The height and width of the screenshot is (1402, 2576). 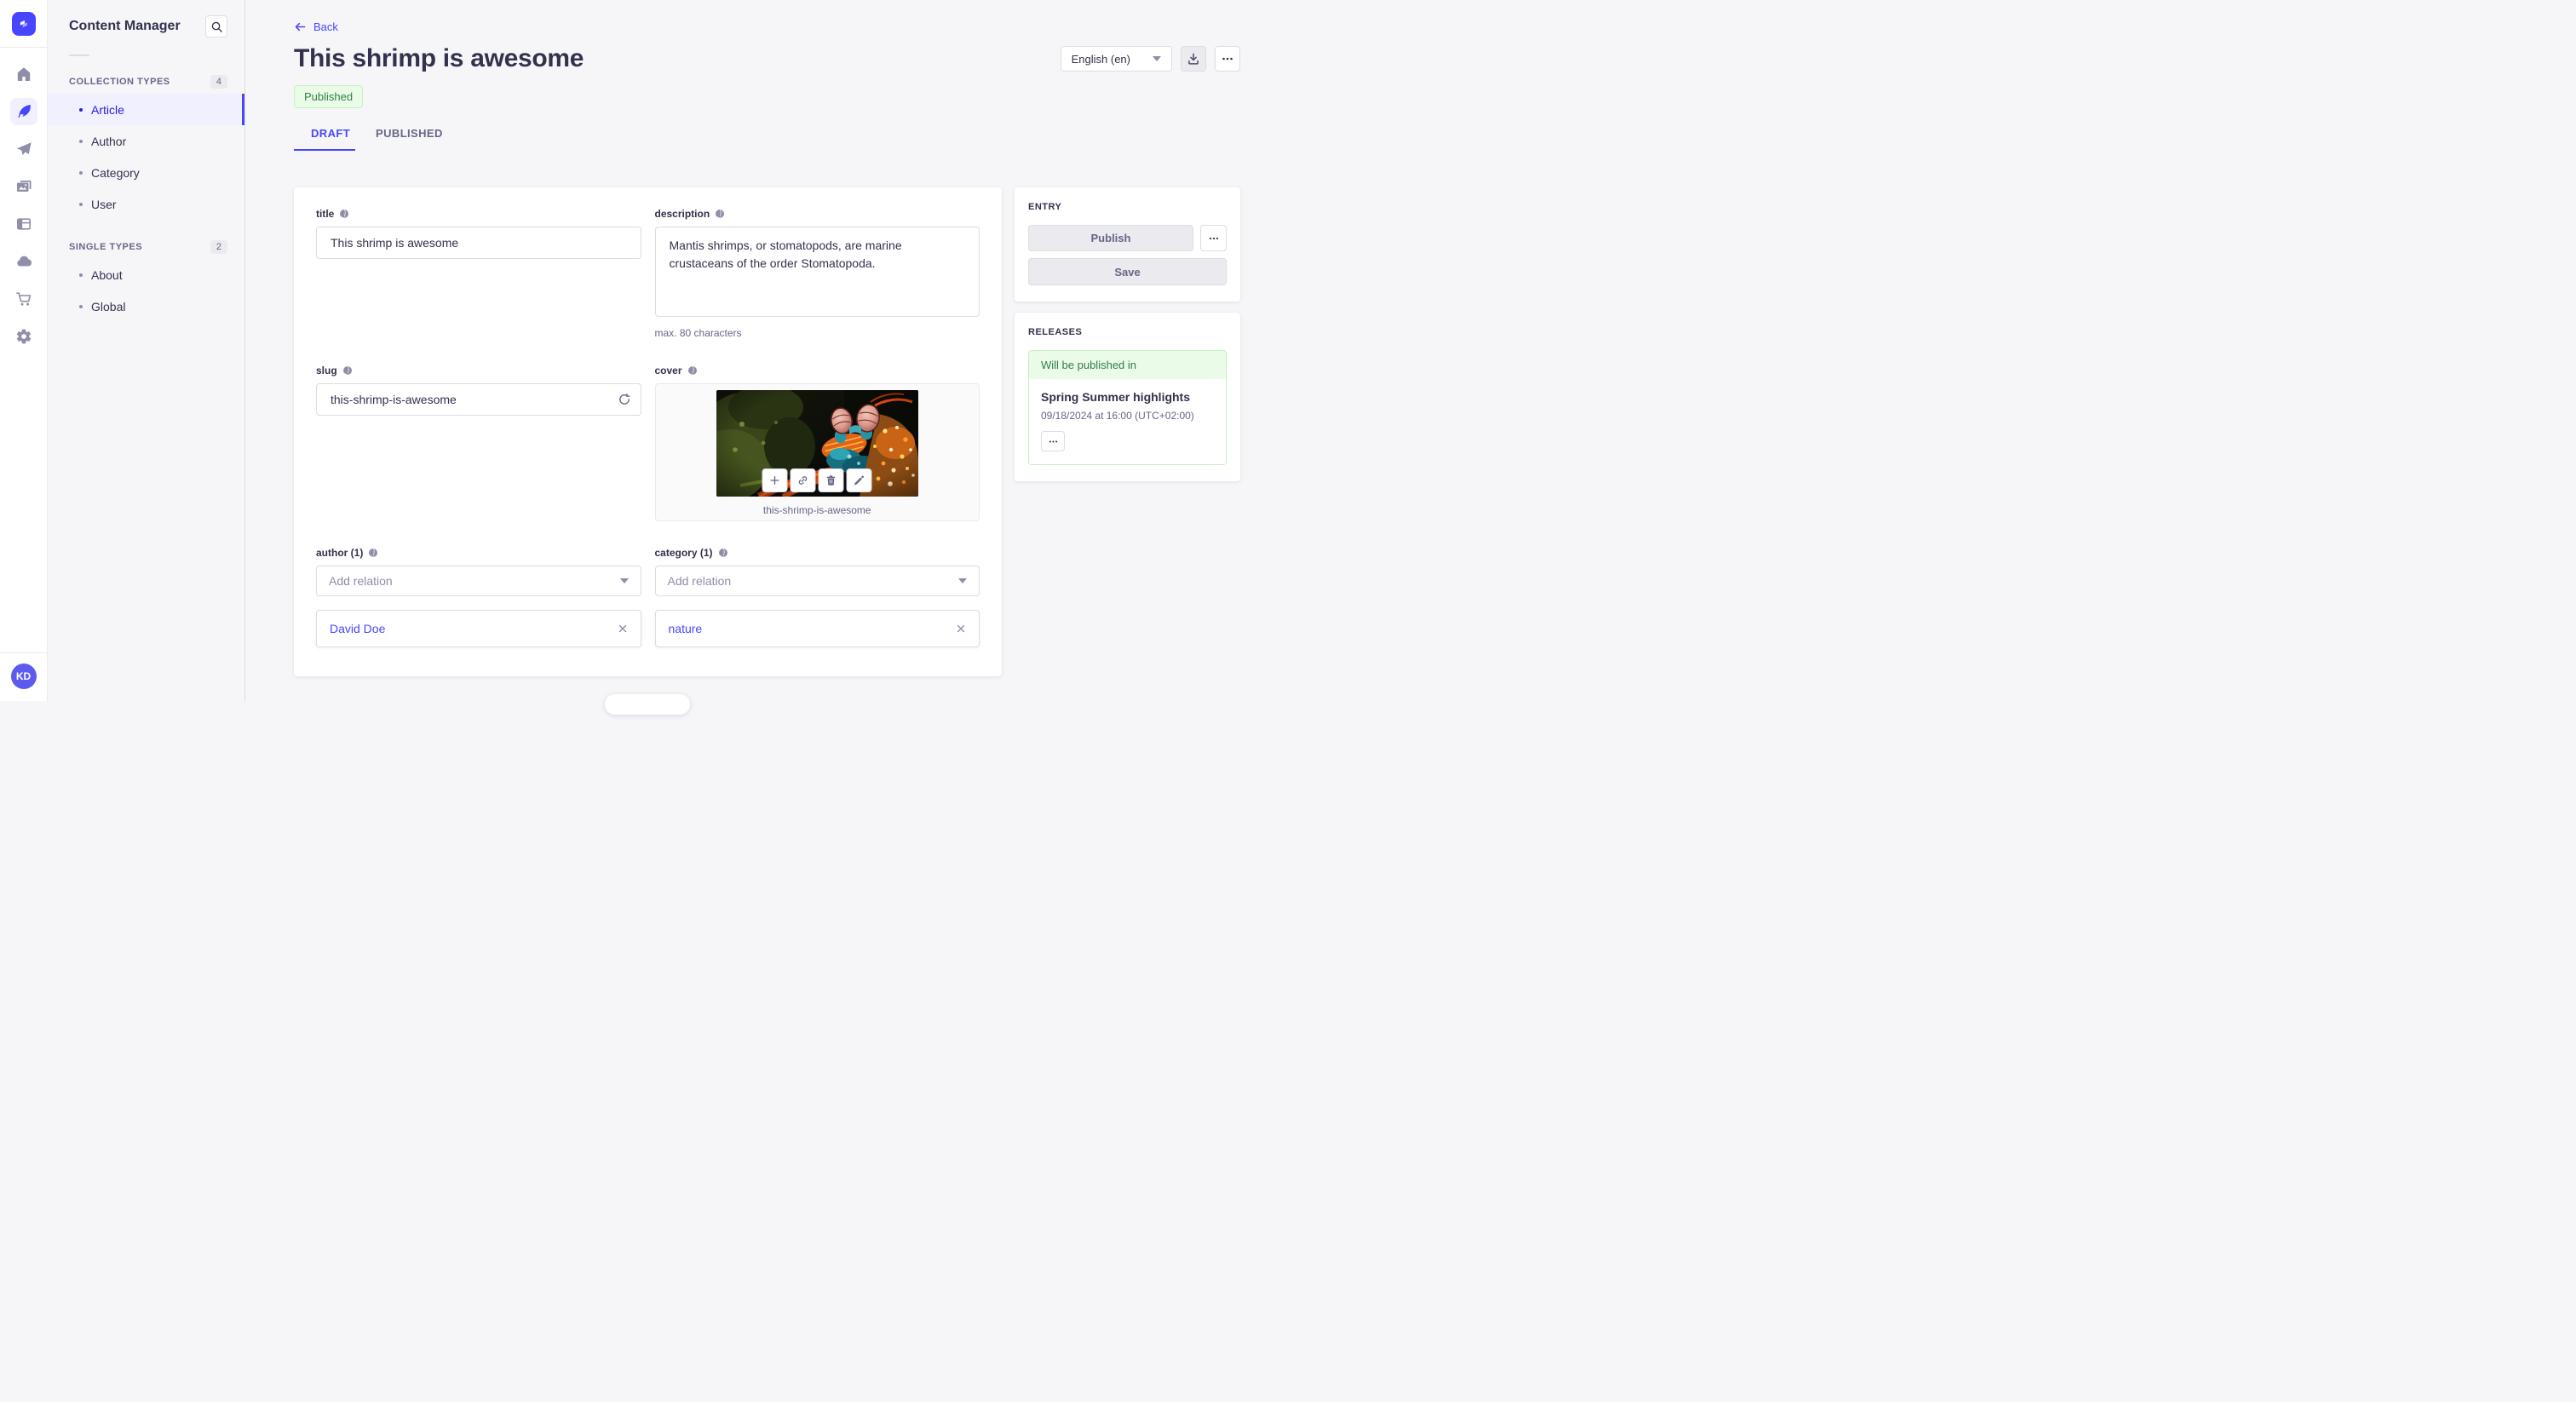 I want to click on single-types-label: SINGLE TYPES, so click(x=106, y=247).